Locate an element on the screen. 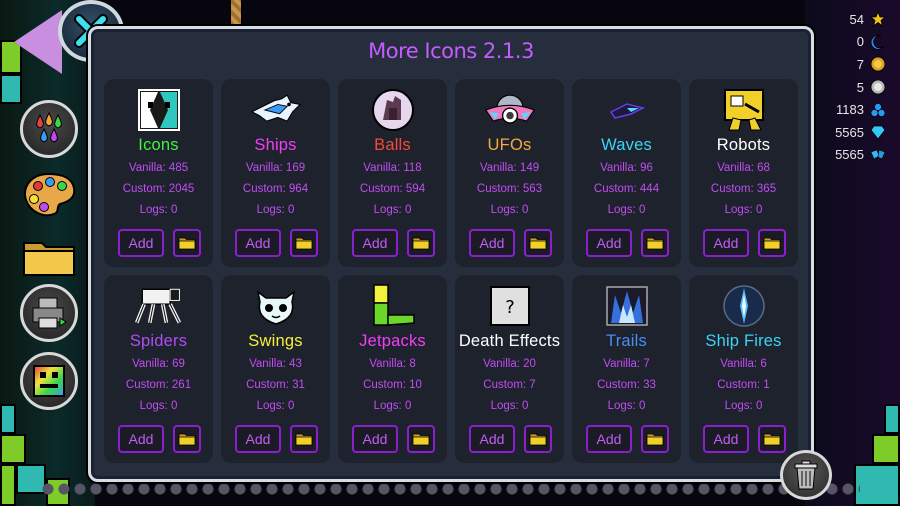  stat-value: 54 is located at coordinates (856, 19).